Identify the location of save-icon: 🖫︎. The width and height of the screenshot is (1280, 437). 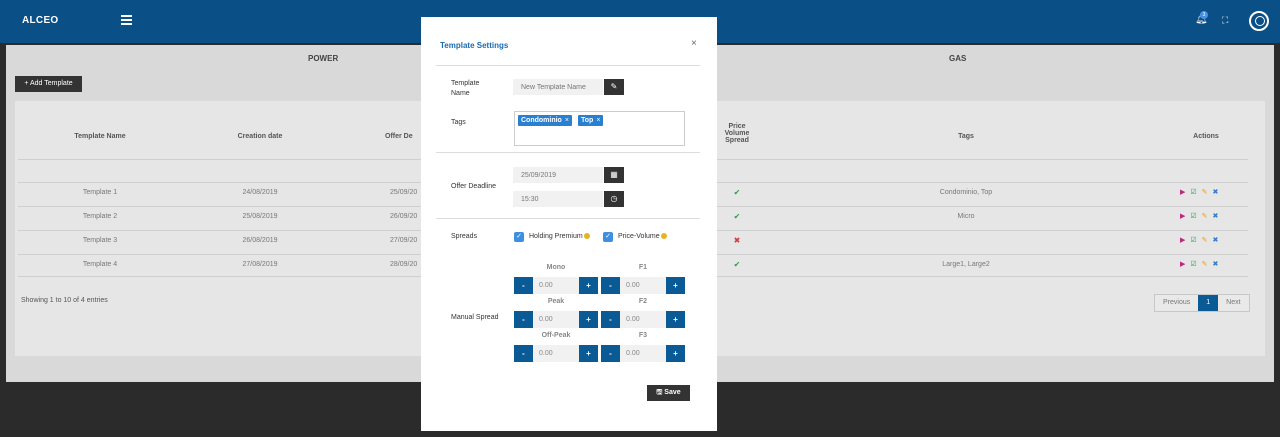
(659, 392).